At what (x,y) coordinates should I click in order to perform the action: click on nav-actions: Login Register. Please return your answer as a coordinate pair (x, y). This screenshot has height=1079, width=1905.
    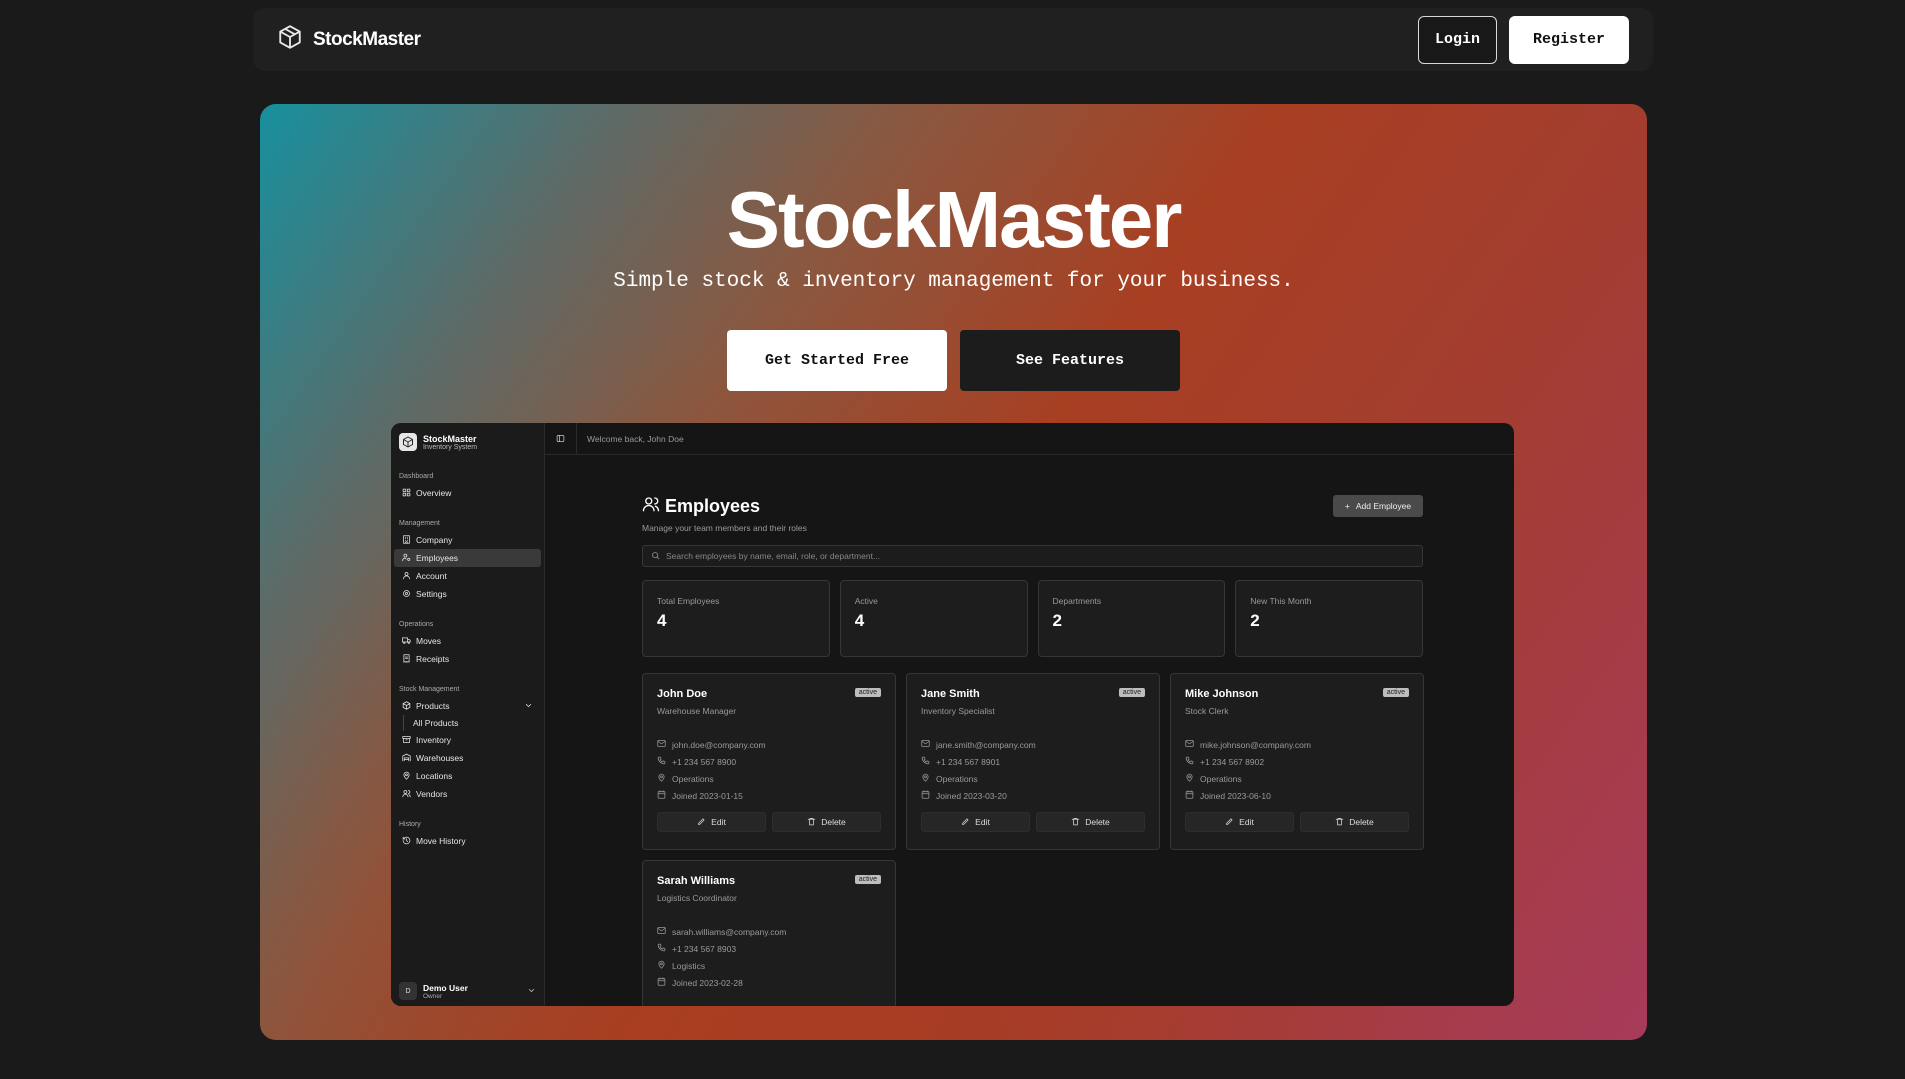
    Looking at the image, I should click on (1523, 39).